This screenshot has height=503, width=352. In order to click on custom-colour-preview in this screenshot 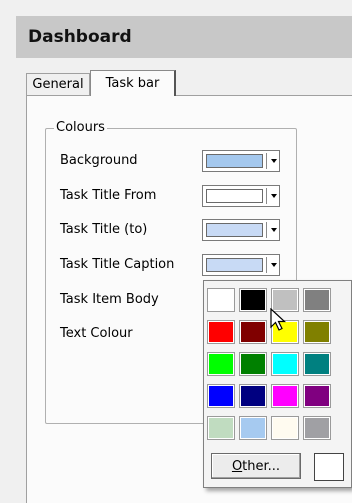, I will do `click(329, 467)`.